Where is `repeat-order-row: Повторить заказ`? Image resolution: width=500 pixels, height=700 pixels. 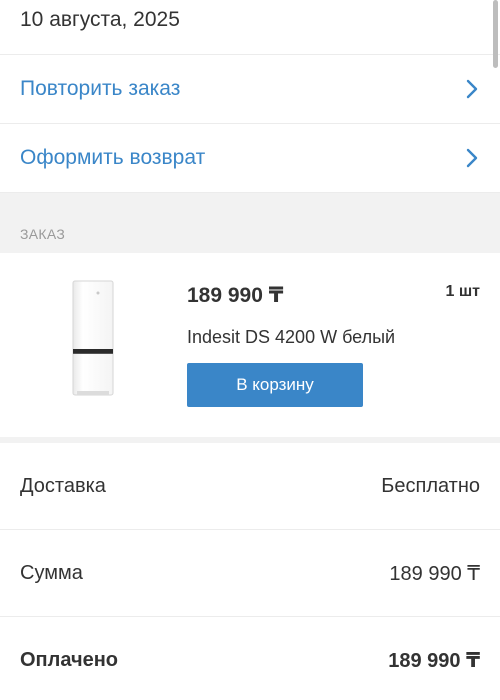 repeat-order-row: Повторить заказ is located at coordinates (250, 89).